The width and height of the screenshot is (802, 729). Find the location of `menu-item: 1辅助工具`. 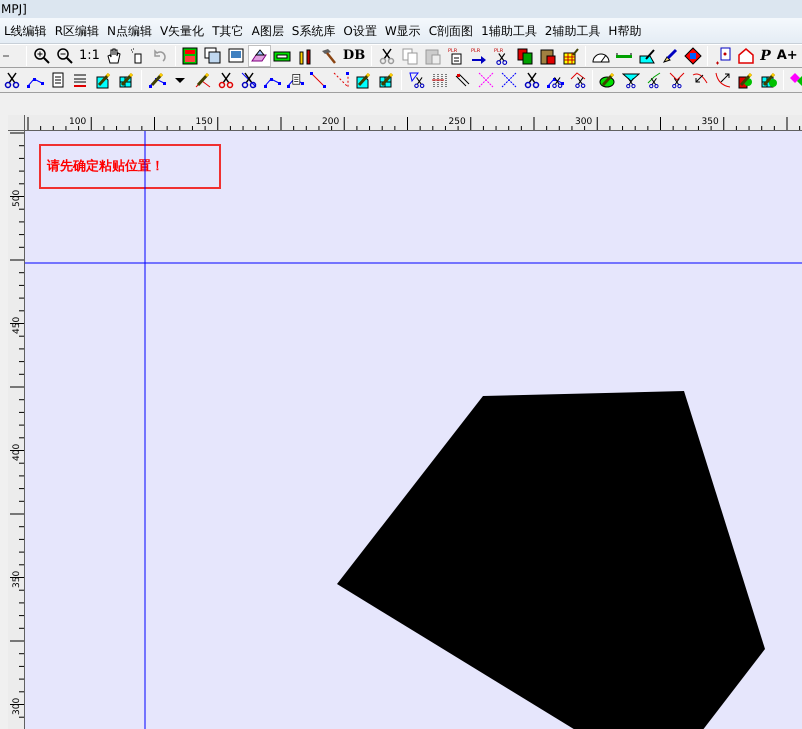

menu-item: 1辅助工具 is located at coordinates (509, 30).